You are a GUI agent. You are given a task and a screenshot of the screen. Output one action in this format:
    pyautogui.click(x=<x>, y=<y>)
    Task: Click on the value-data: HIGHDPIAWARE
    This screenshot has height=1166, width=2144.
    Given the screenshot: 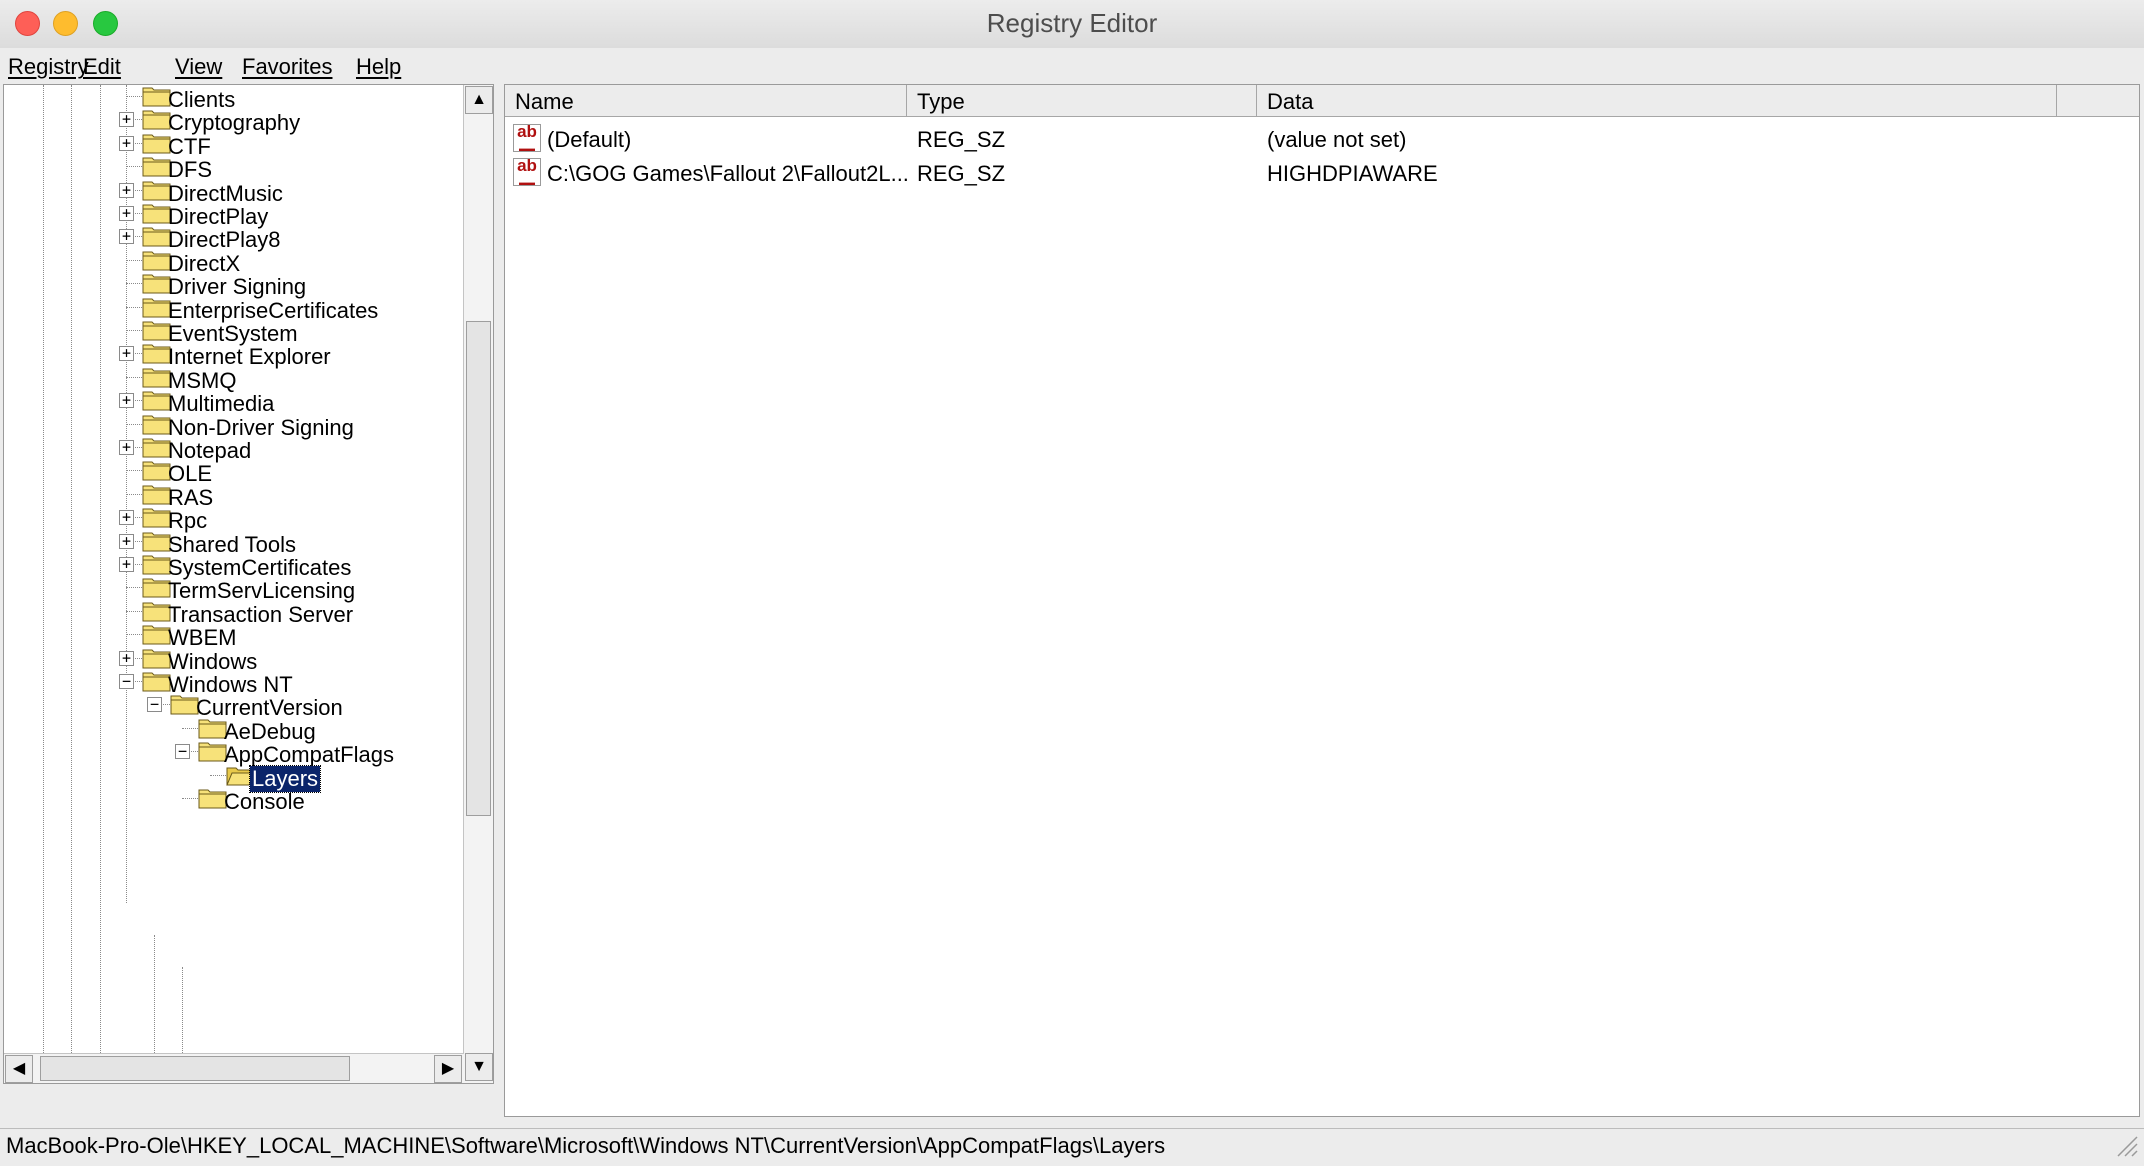 What is the action you would take?
    pyautogui.click(x=1352, y=173)
    